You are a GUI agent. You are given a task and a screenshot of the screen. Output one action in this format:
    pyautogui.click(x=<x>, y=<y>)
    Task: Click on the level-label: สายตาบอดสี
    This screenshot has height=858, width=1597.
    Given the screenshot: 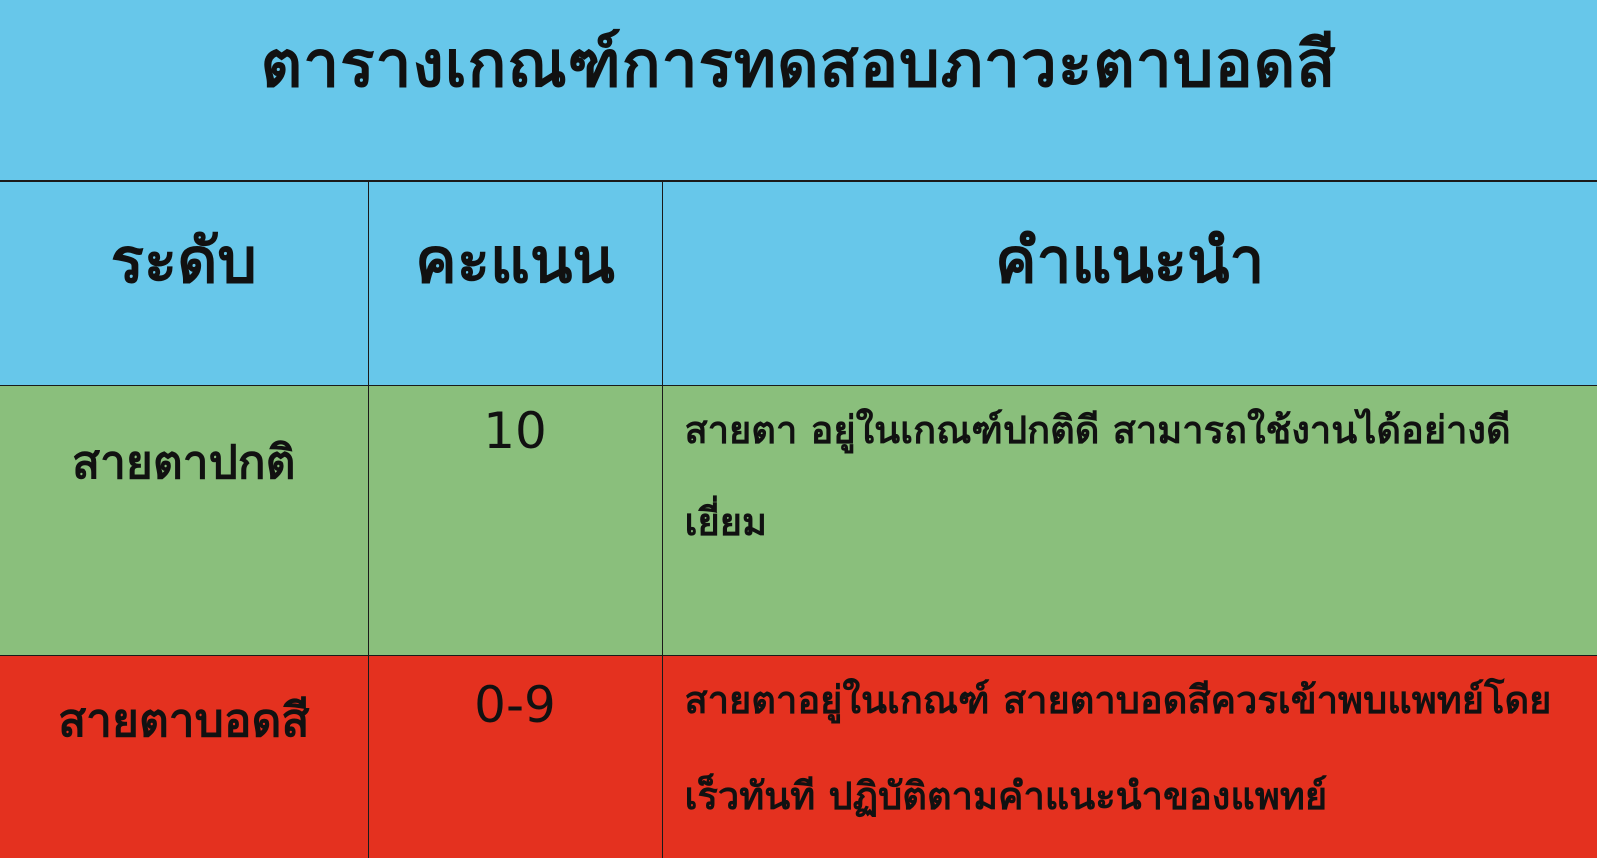 What is the action you would take?
    pyautogui.click(x=184, y=706)
    